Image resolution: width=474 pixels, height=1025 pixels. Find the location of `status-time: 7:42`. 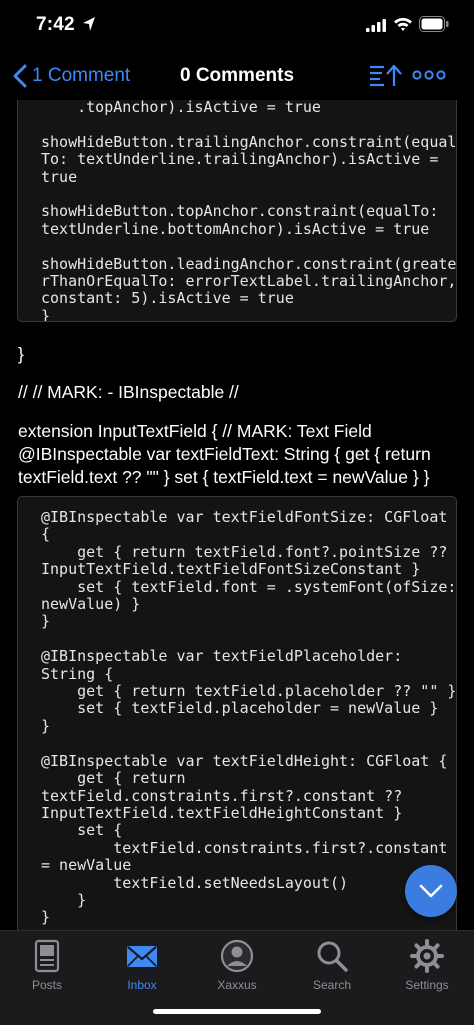

status-time: 7:42 is located at coordinates (55, 24).